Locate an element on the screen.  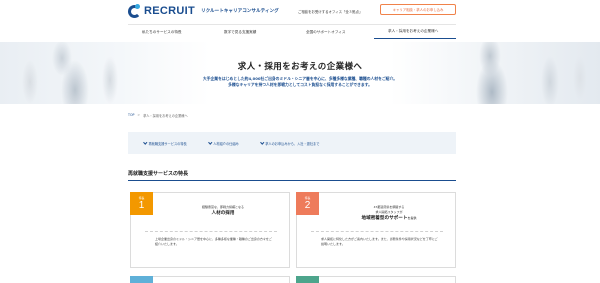
card-heading: 経験豊富な、即戦力候補となる 人材の採用 is located at coordinates (223, 211).